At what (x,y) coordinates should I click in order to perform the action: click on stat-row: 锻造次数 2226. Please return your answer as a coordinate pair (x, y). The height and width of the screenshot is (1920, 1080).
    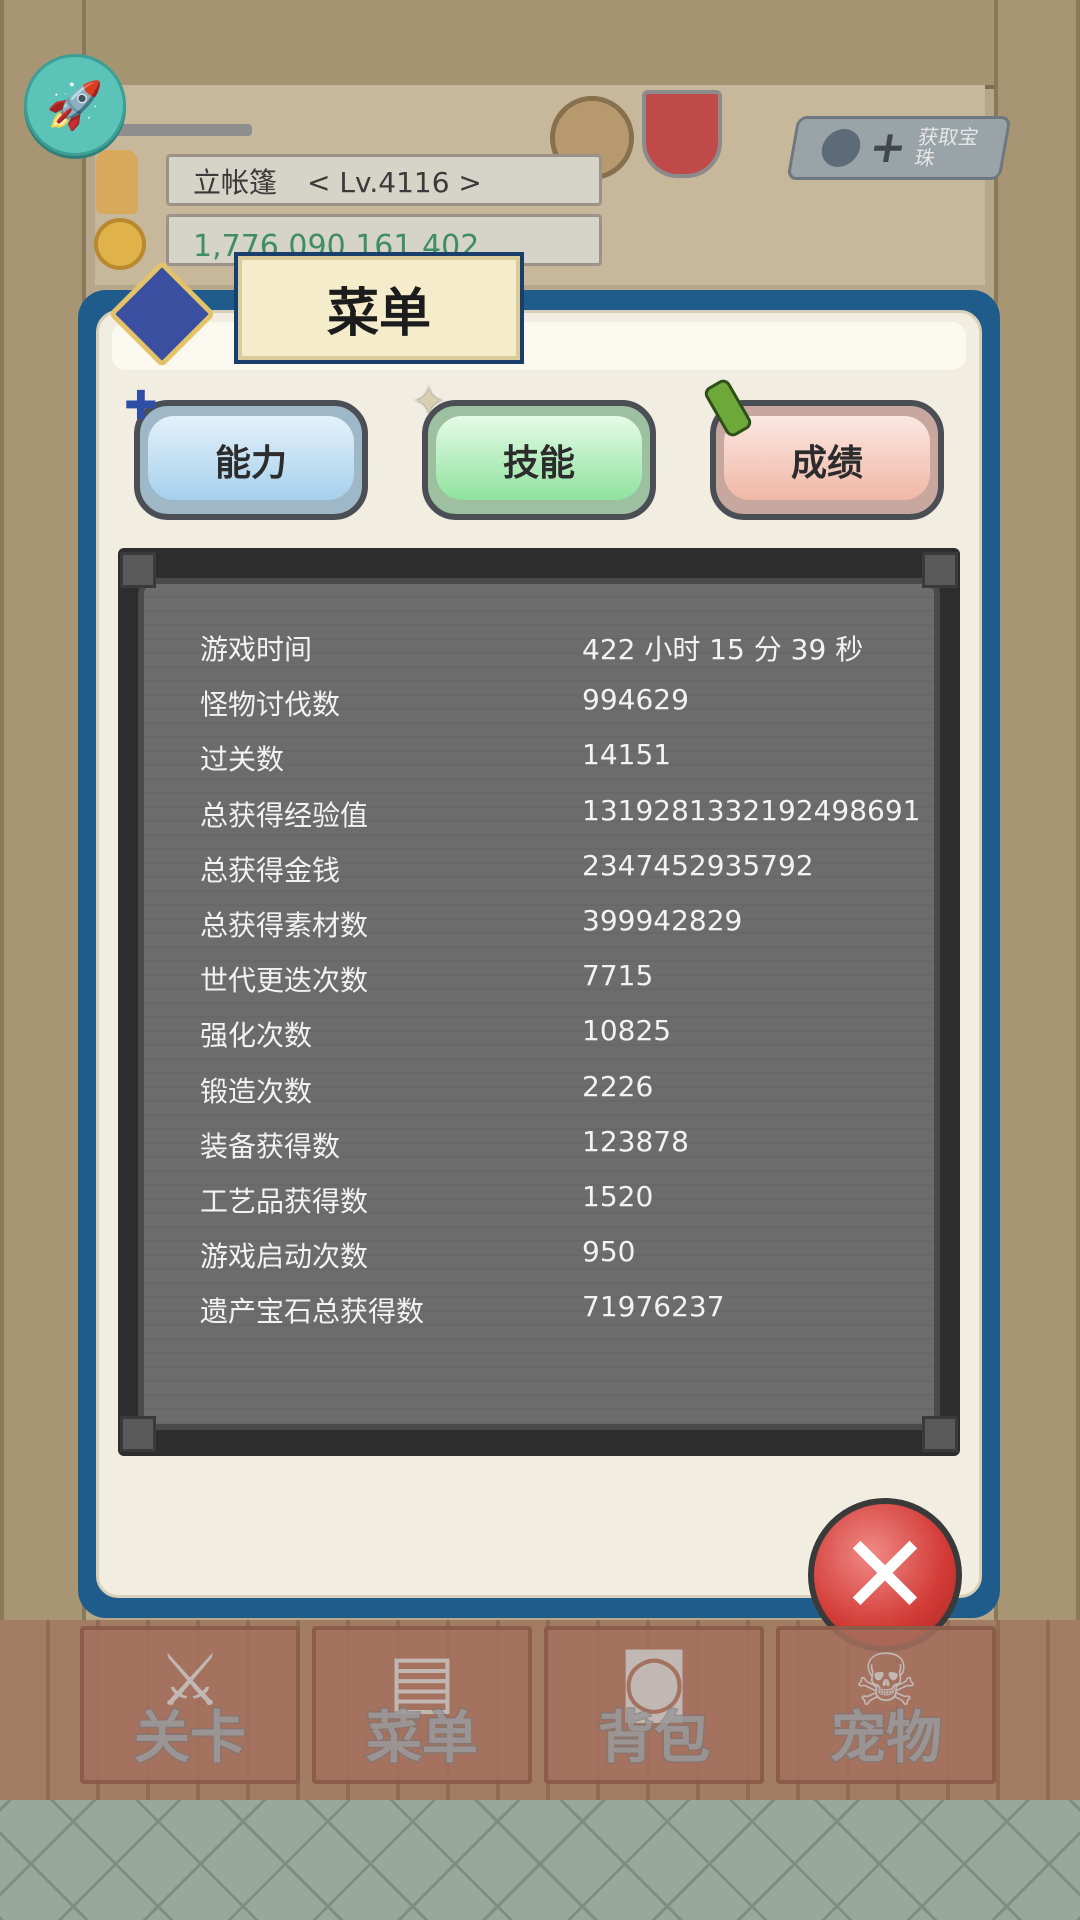
    Looking at the image, I should click on (570, 1097).